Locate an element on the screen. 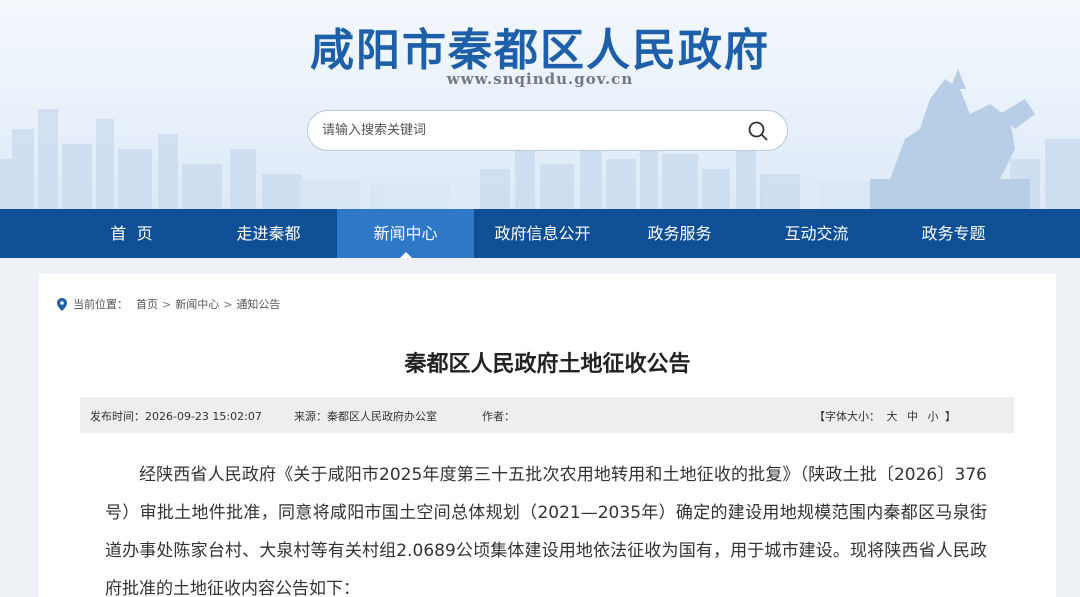 The image size is (1080, 597). font-size-label: 【字体大小： is located at coordinates (847, 416).